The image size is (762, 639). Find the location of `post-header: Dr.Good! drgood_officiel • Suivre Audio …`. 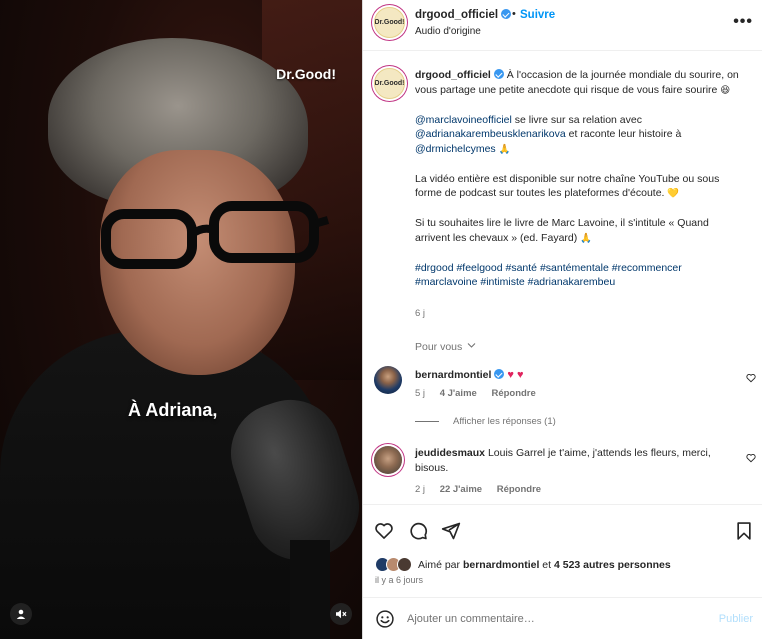

post-header: Dr.Good! drgood_officiel • Suivre Audio … is located at coordinates (562, 25).